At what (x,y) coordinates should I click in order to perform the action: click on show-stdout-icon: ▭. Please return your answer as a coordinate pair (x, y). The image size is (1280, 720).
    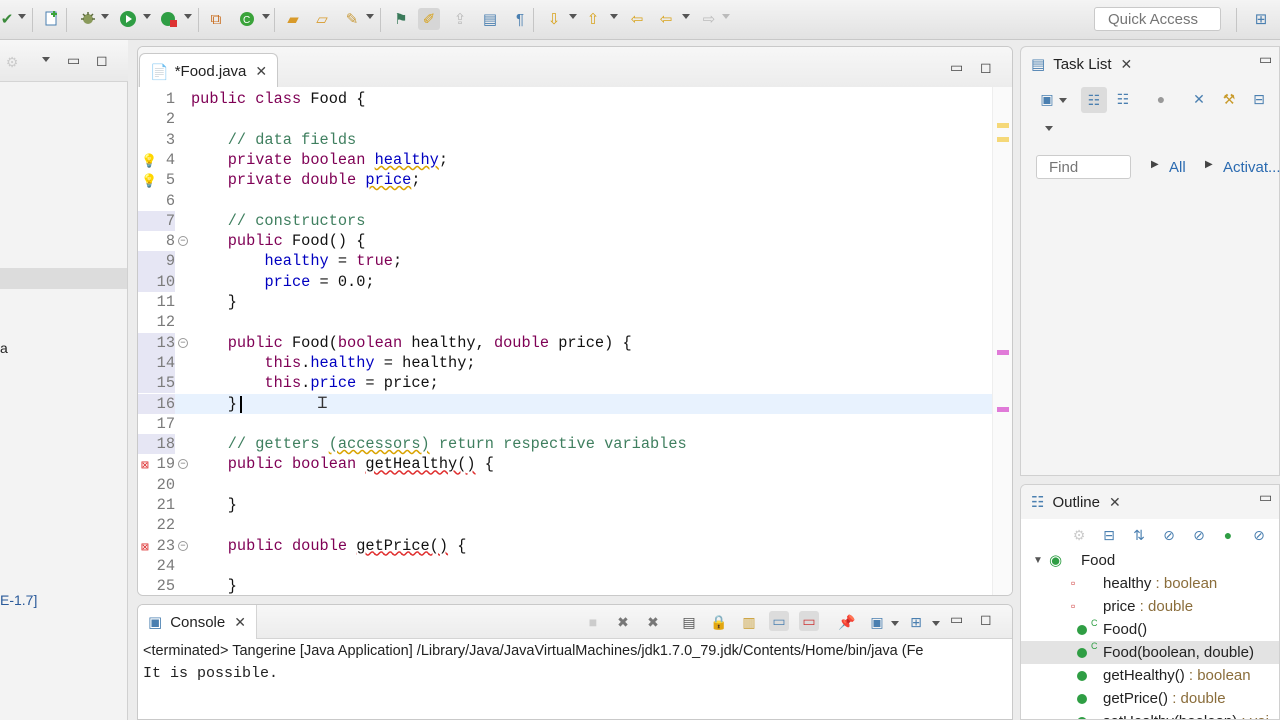
    Looking at the image, I should click on (779, 621).